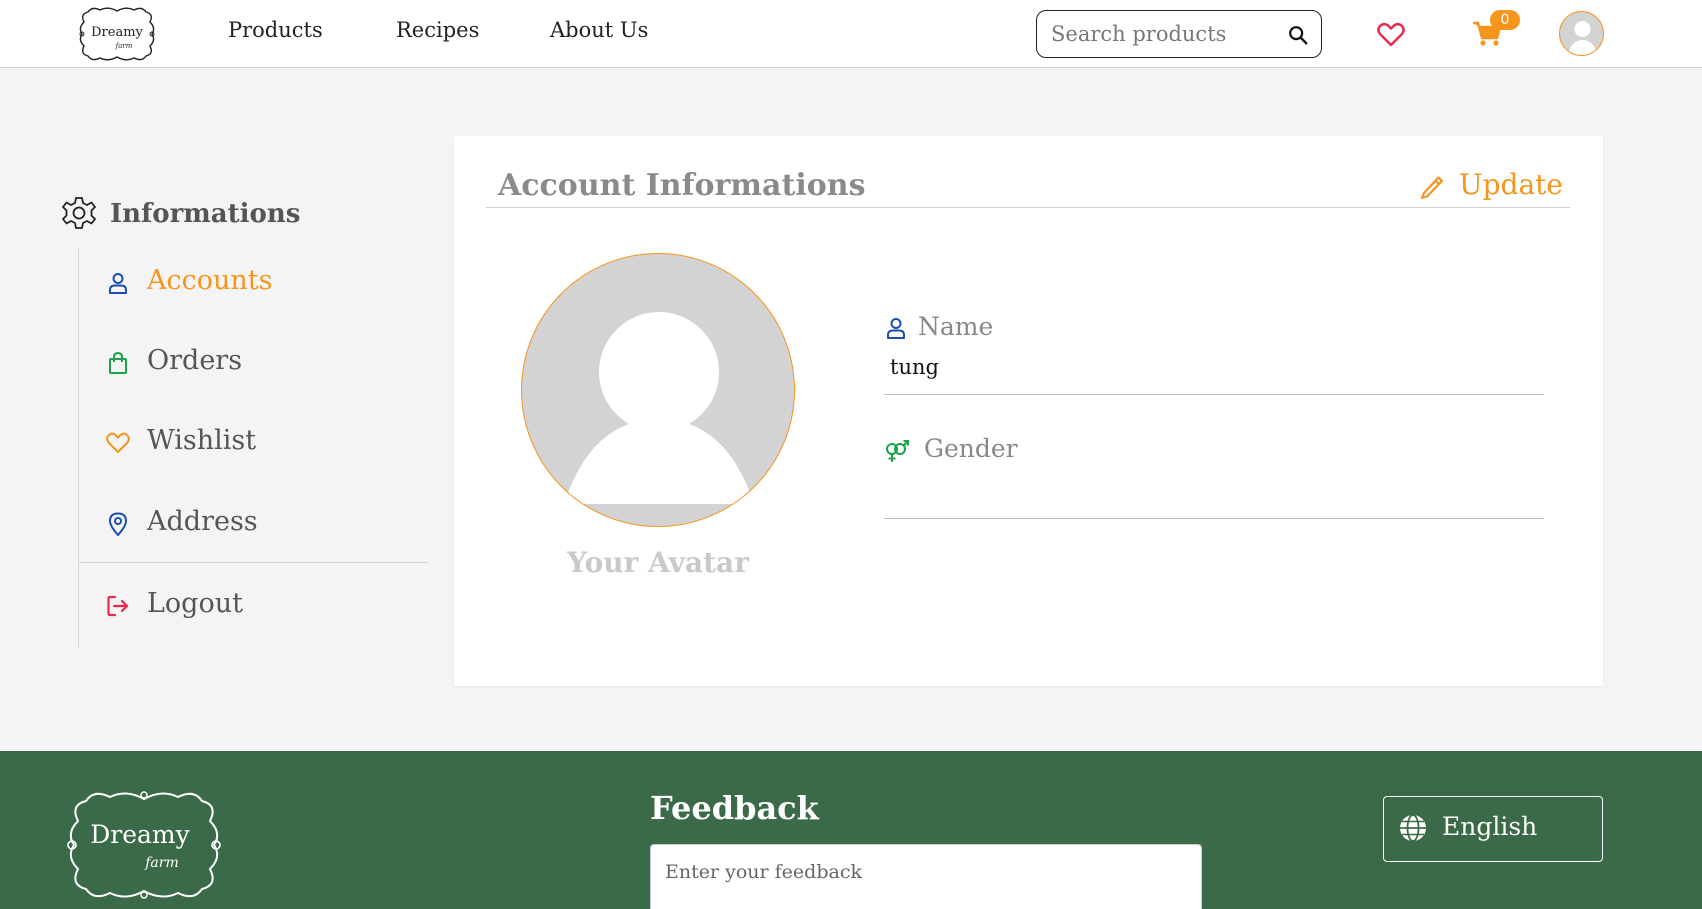 The image size is (1702, 909). Describe the element at coordinates (1505, 20) in the screenshot. I see `cart-count-badge: 0` at that location.